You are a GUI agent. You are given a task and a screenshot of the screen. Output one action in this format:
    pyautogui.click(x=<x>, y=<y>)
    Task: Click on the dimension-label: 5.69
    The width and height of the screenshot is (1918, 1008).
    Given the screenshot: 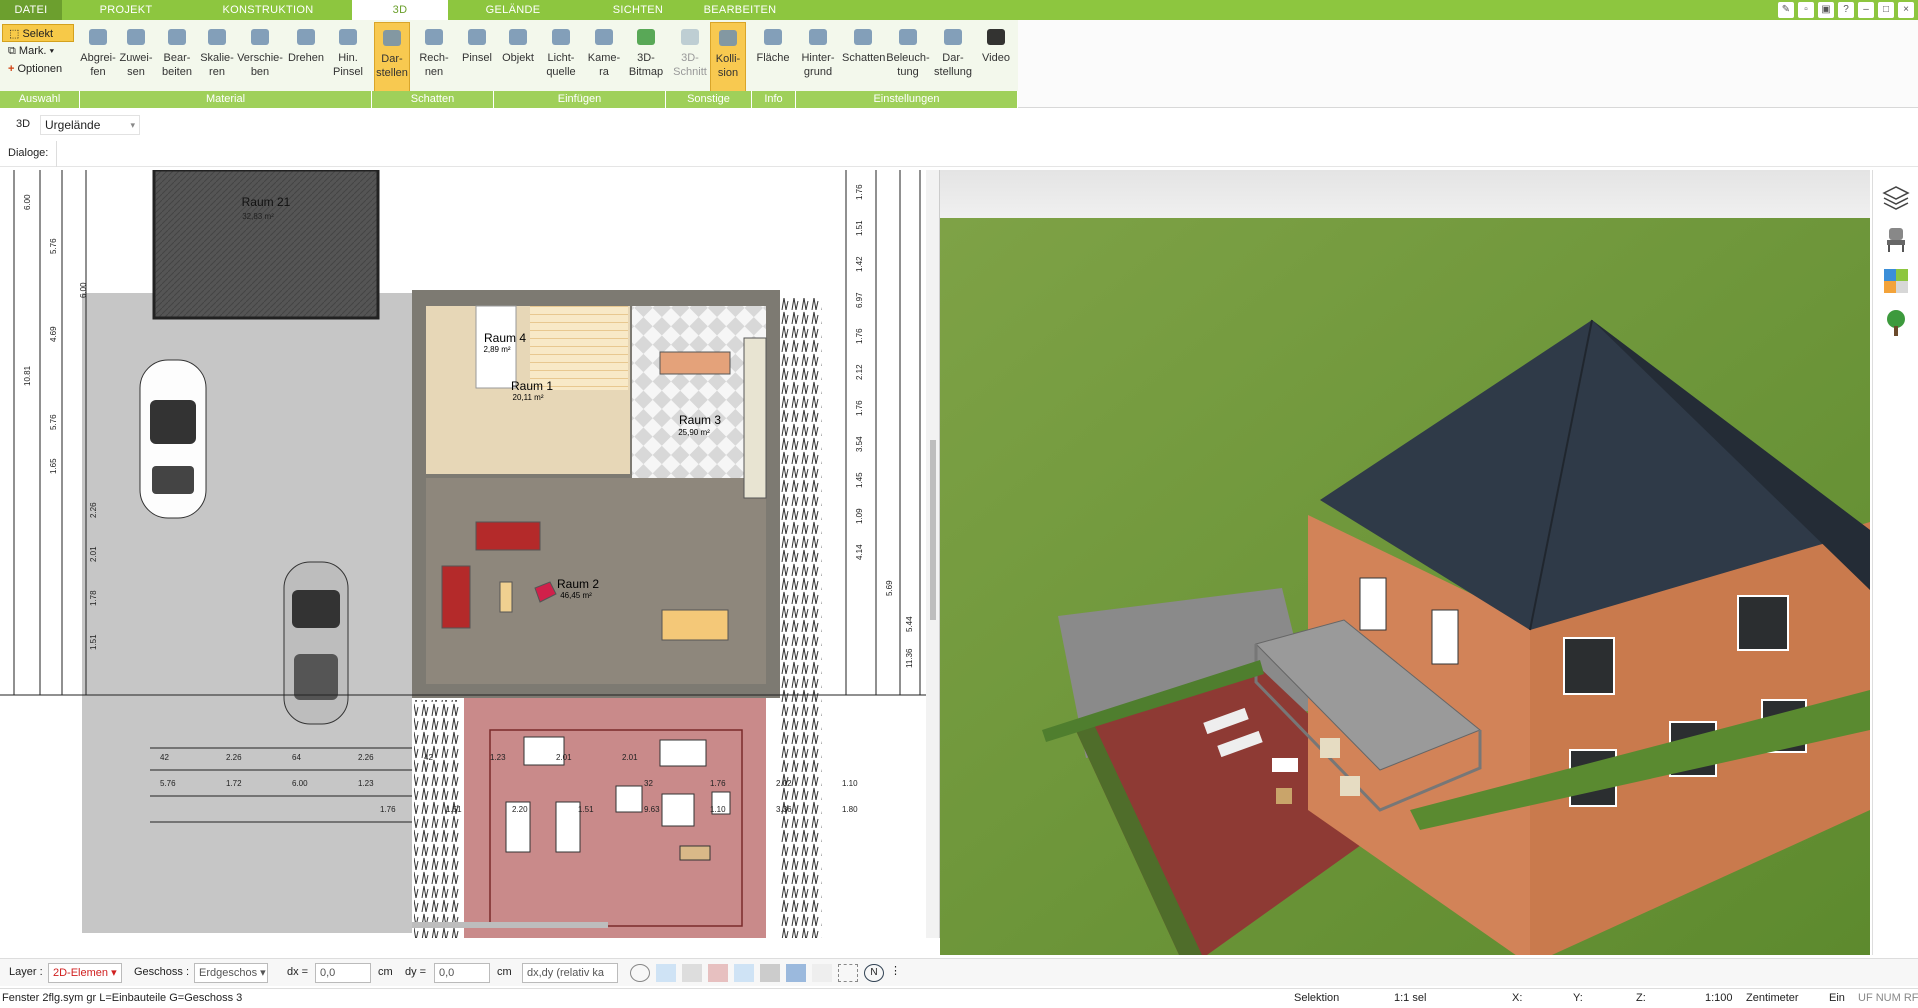 What is the action you would take?
    pyautogui.click(x=889, y=588)
    